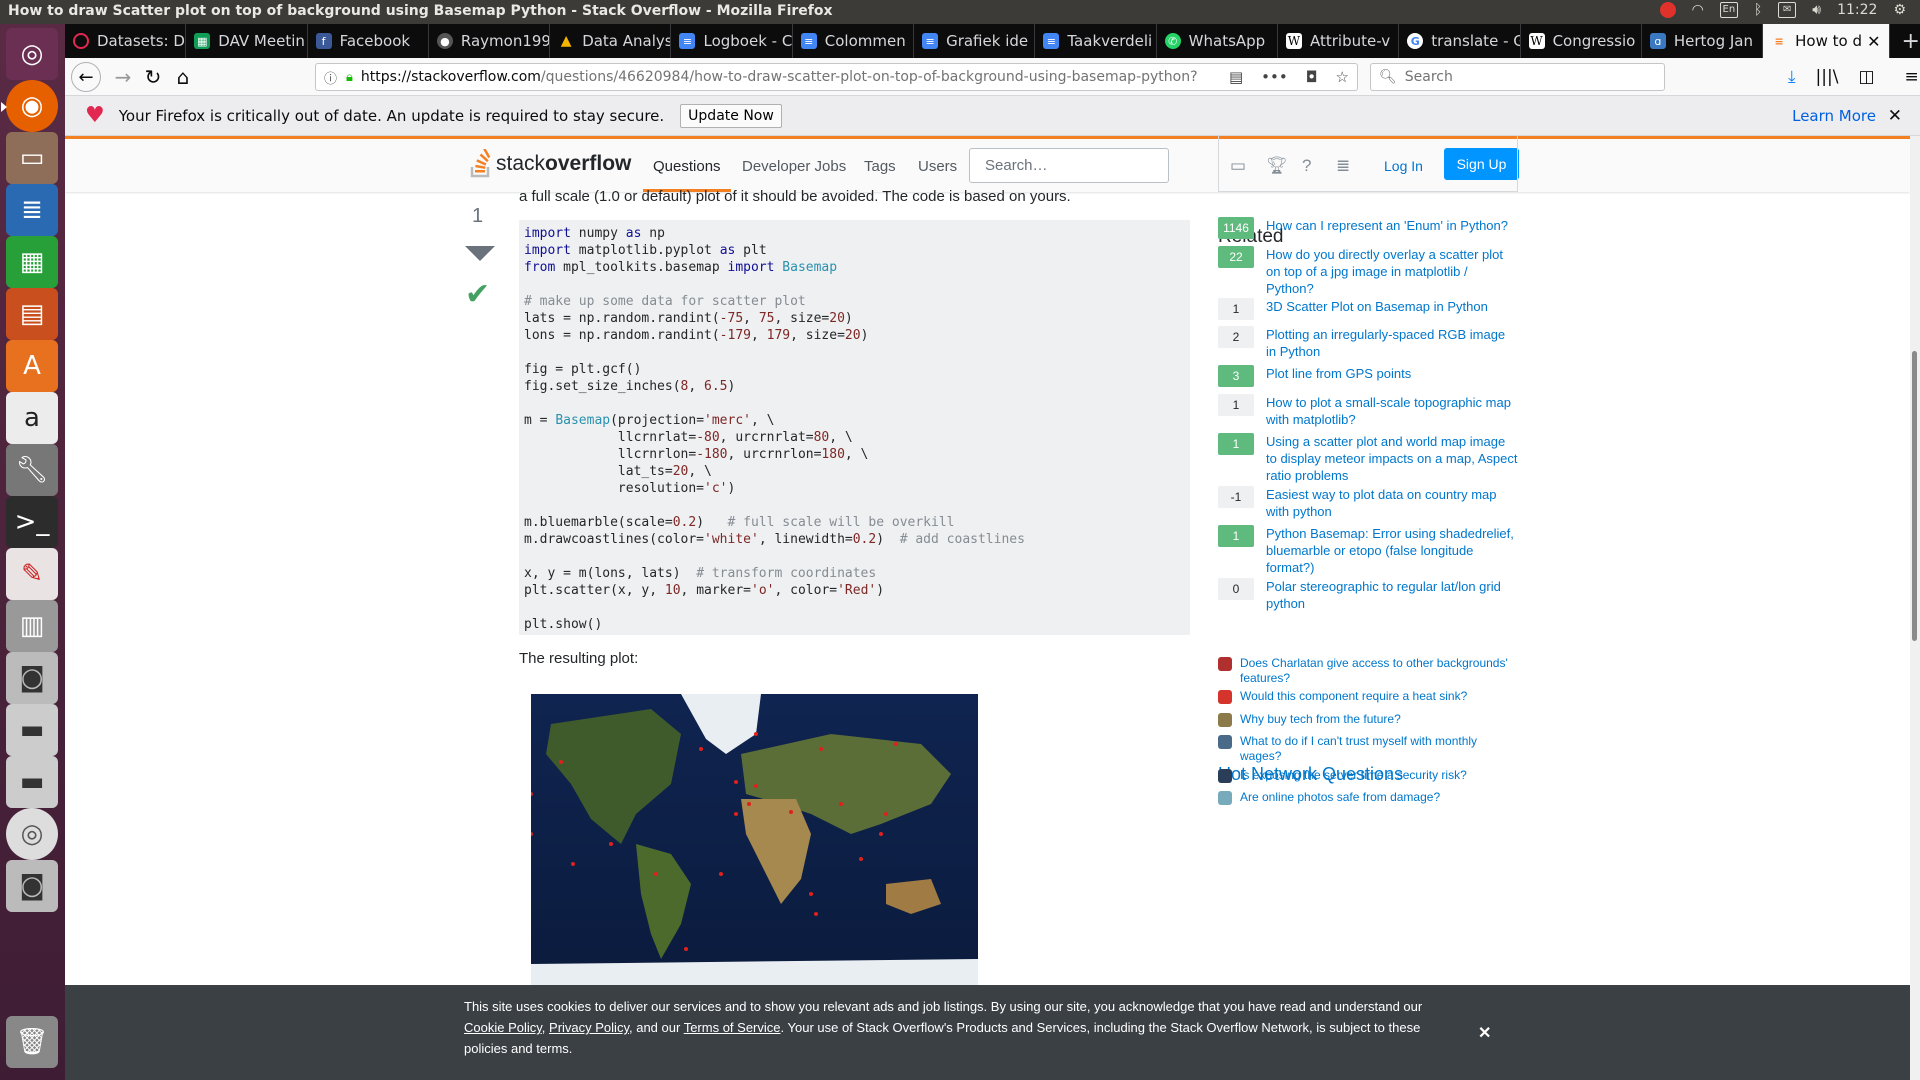 The image size is (1920, 1080). Describe the element at coordinates (32, 678) in the screenshot. I see `camera-icon: ◙` at that location.